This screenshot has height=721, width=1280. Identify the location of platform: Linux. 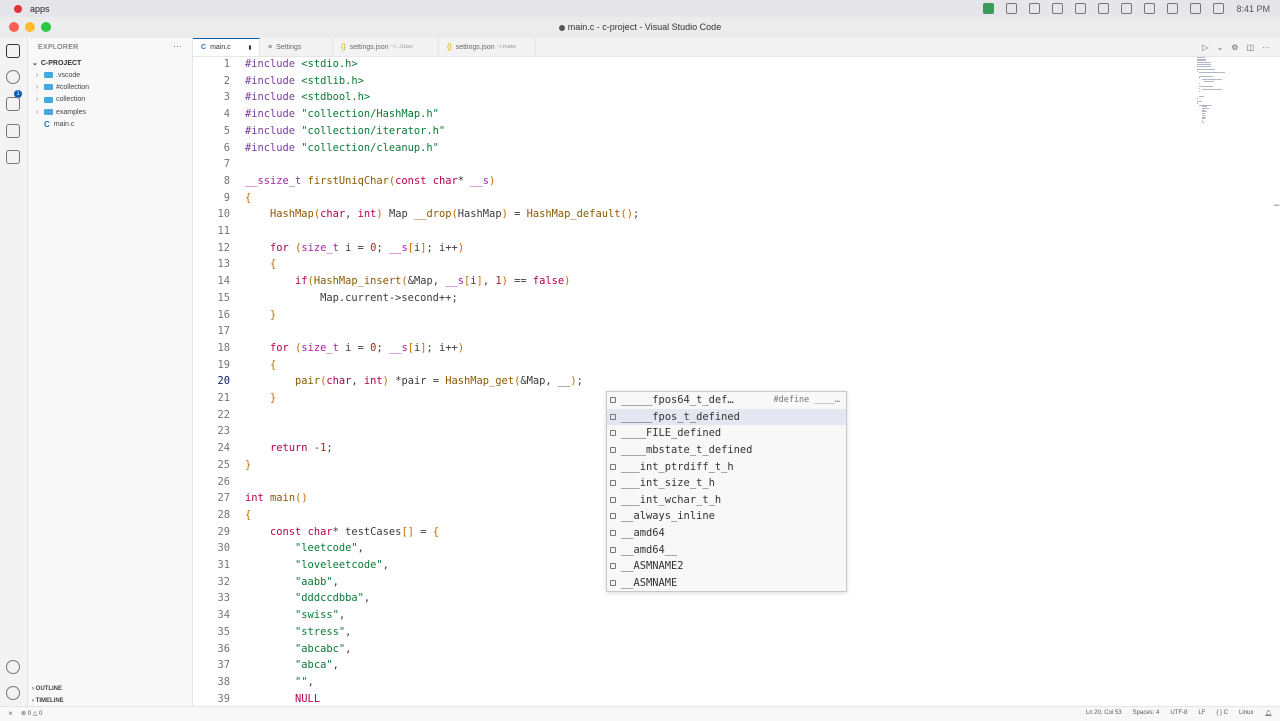
(1246, 713).